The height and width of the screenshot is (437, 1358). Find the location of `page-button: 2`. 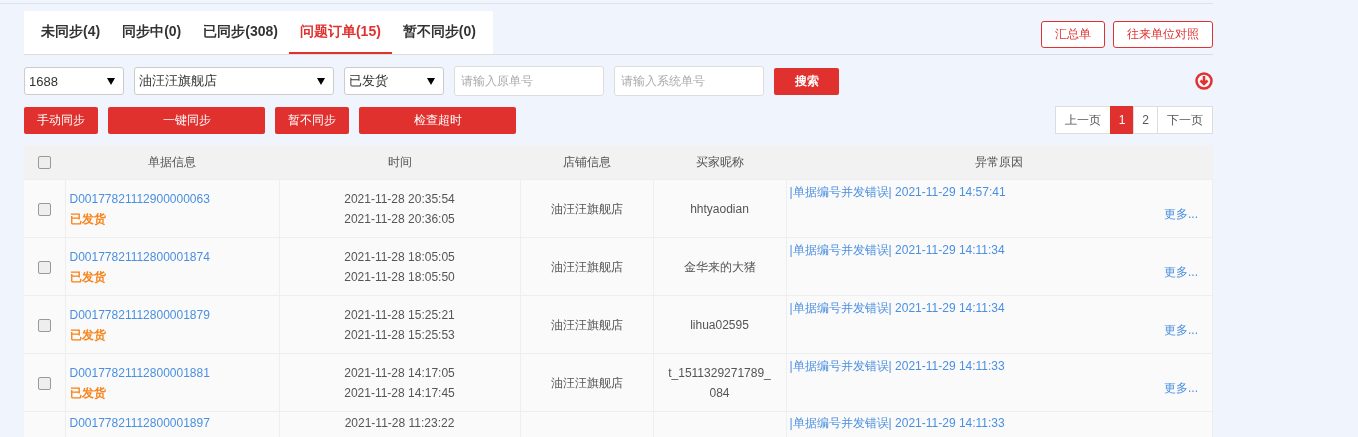

page-button: 2 is located at coordinates (1145, 120).